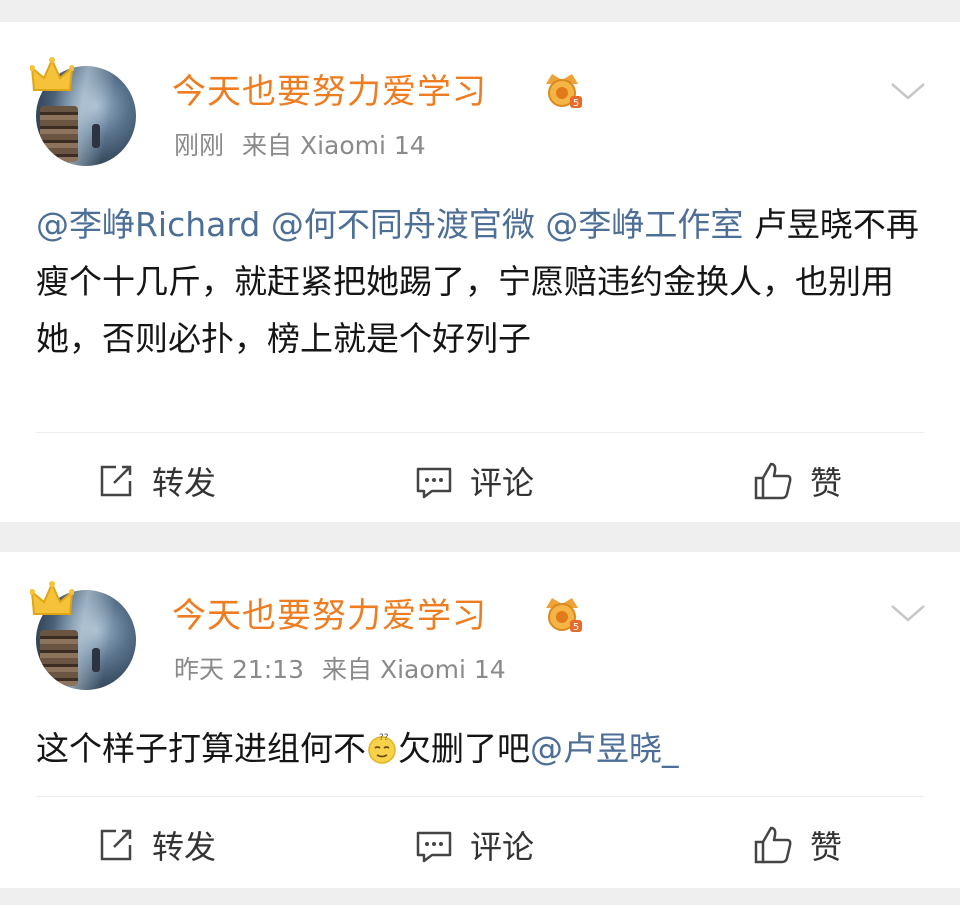 The width and height of the screenshot is (960, 905). Describe the element at coordinates (199, 145) in the screenshot. I see `post-time: 刚刚` at that location.